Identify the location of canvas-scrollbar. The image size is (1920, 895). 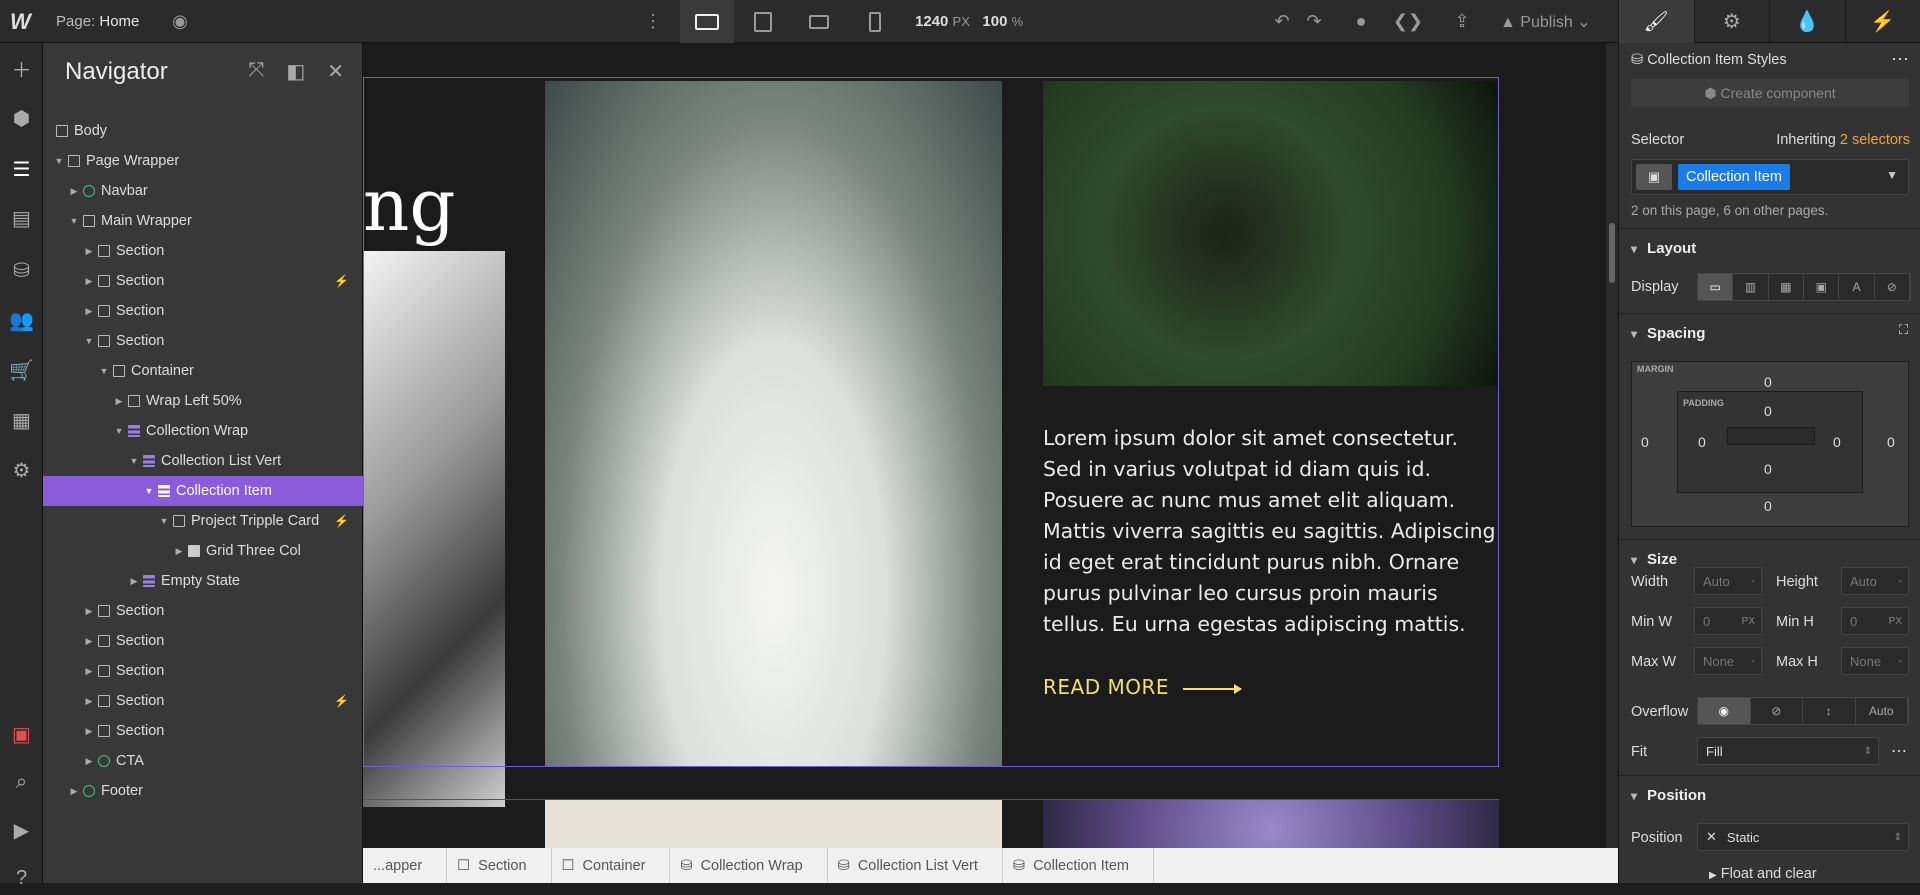
(1612, 445).